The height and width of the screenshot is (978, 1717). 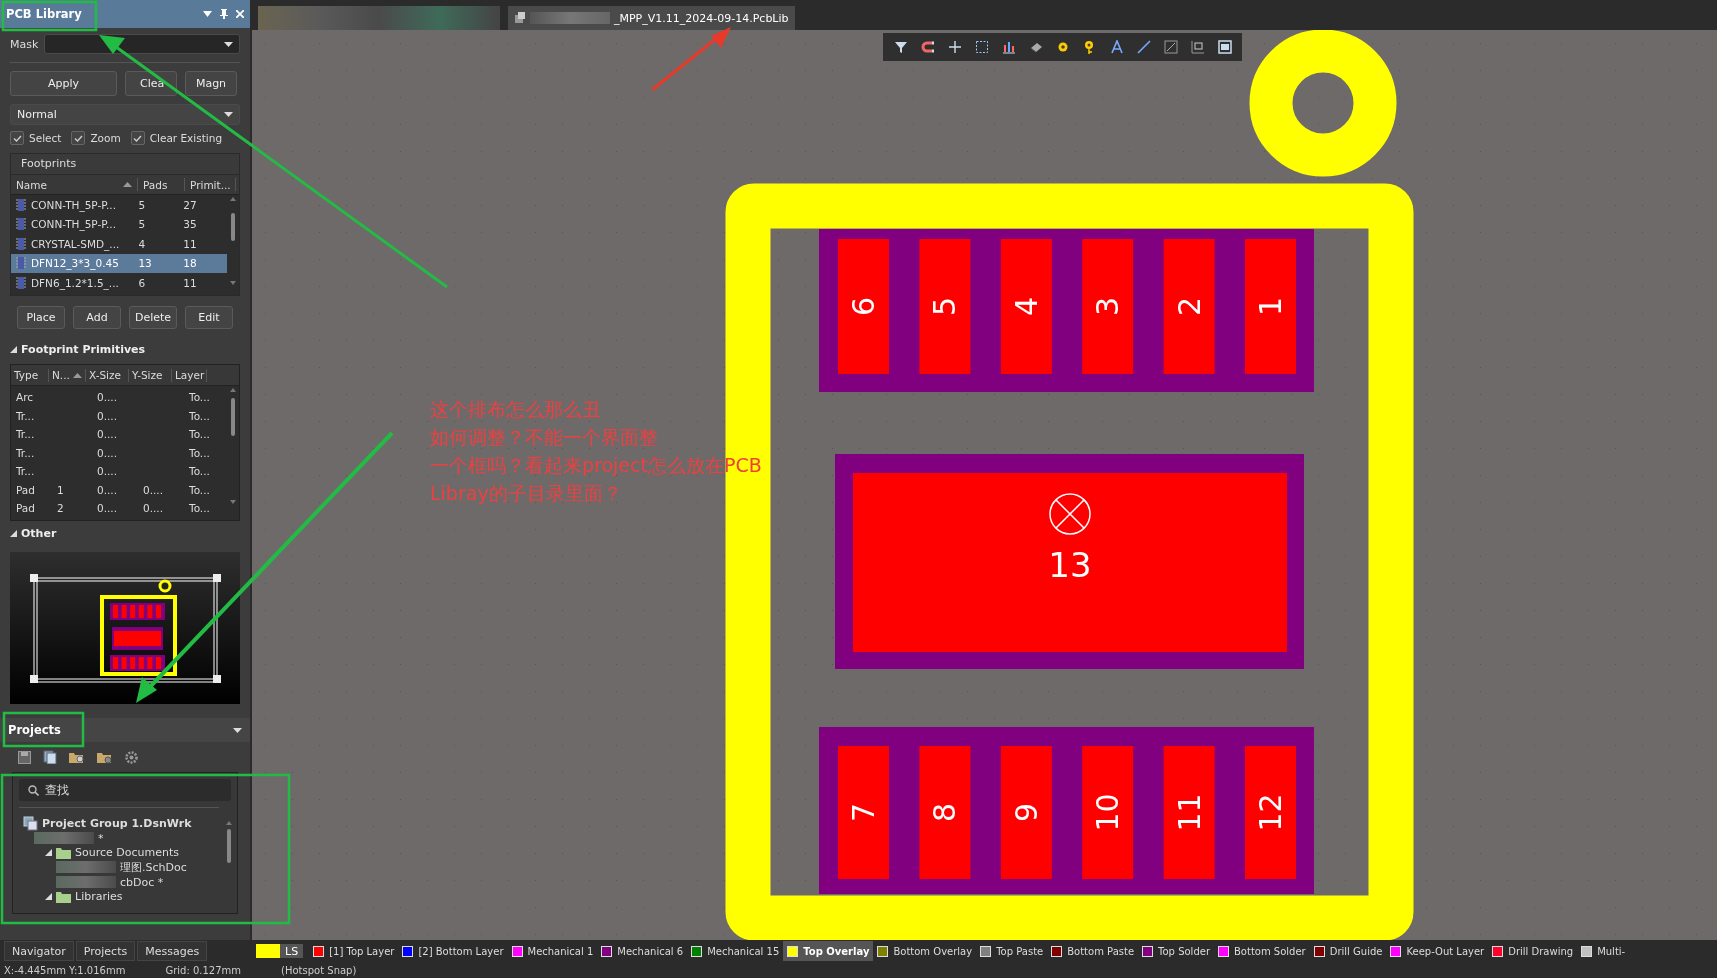 I want to click on search-field: 查找, so click(x=125, y=790).